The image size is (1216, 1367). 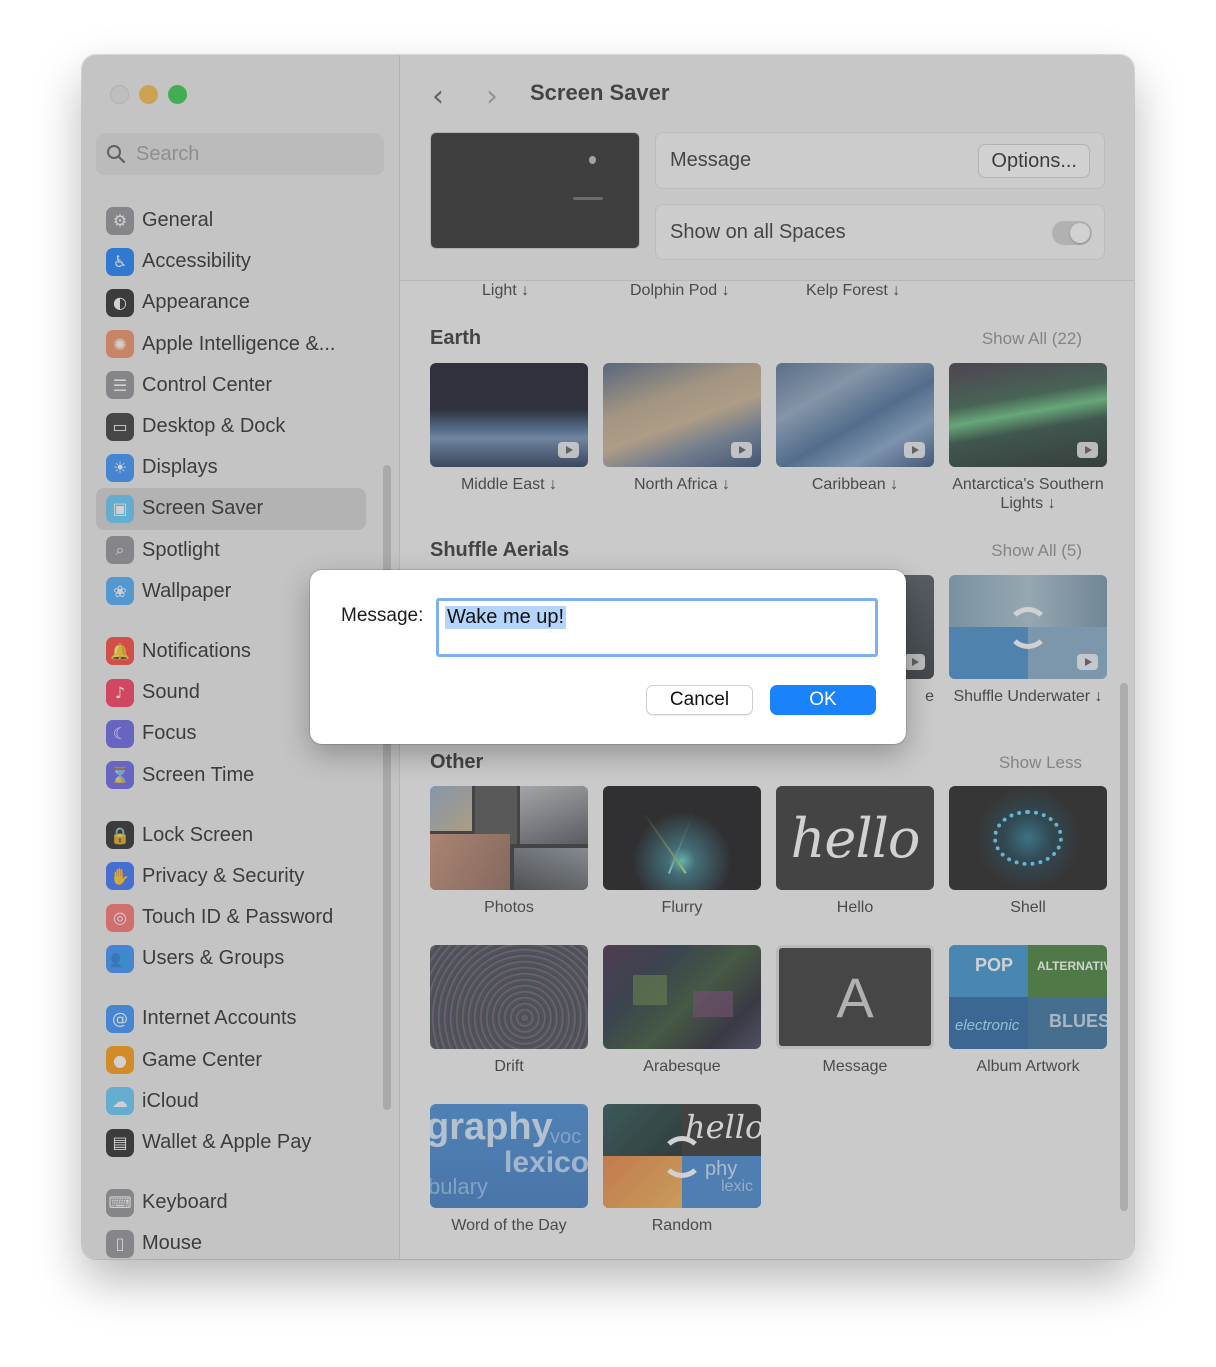 What do you see at coordinates (699, 700) in the screenshot?
I see `cancel-button: Cancel` at bounding box center [699, 700].